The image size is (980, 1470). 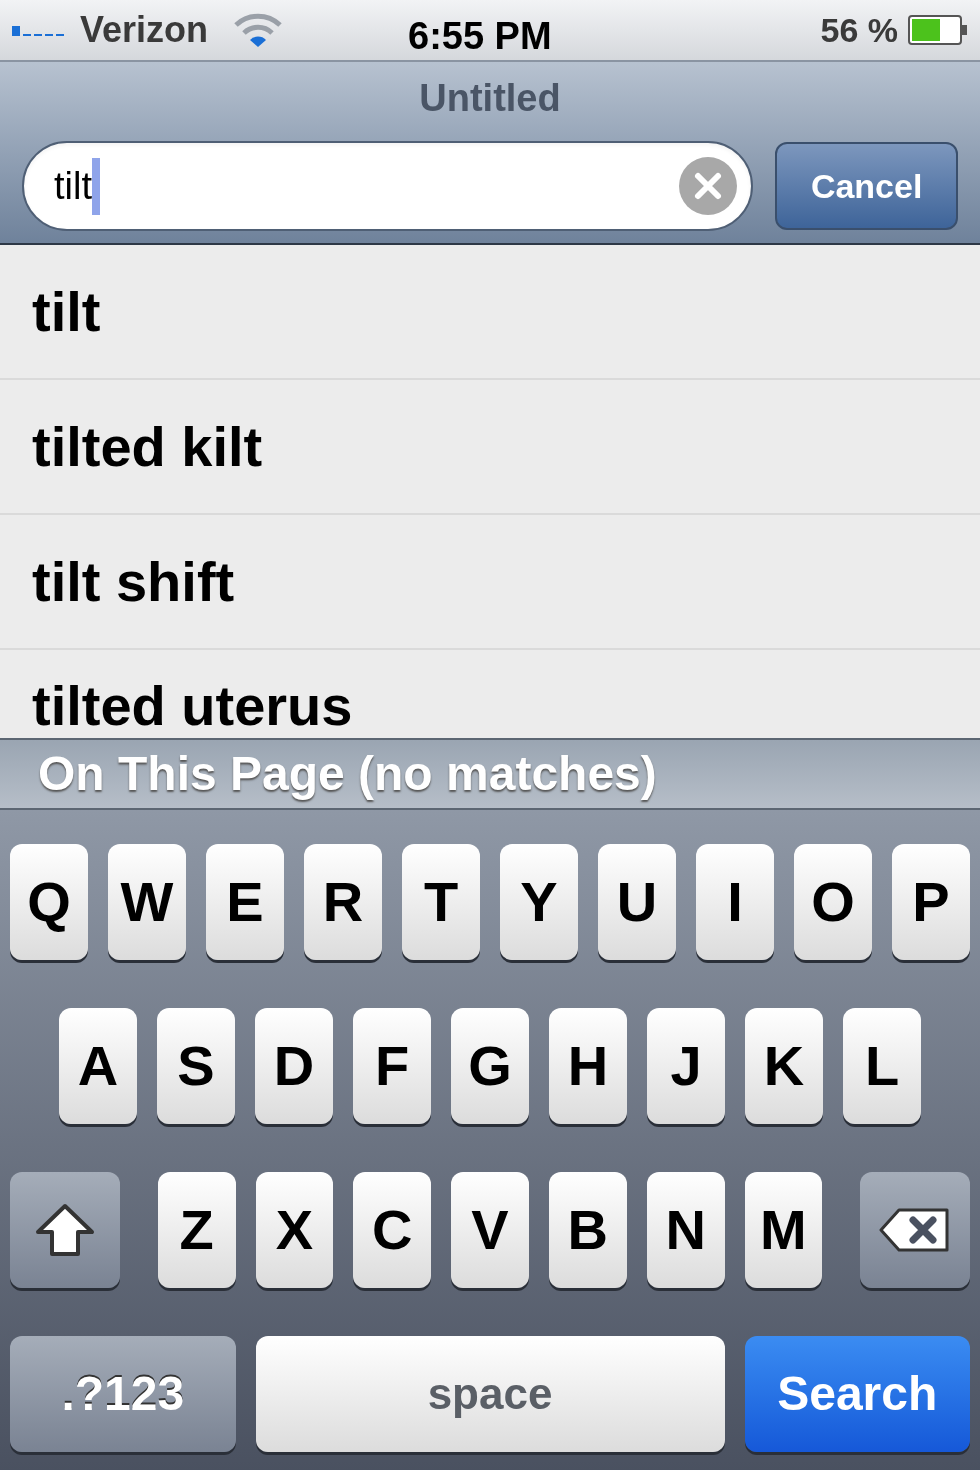 What do you see at coordinates (258, 30) in the screenshot?
I see `wifi-icon` at bounding box center [258, 30].